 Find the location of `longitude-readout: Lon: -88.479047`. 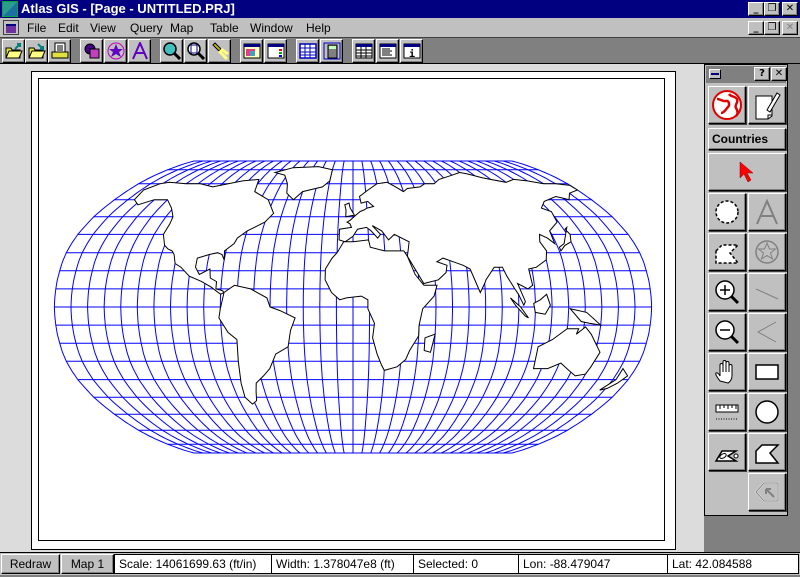

longitude-readout: Lon: -88.479047 is located at coordinates (593, 564).